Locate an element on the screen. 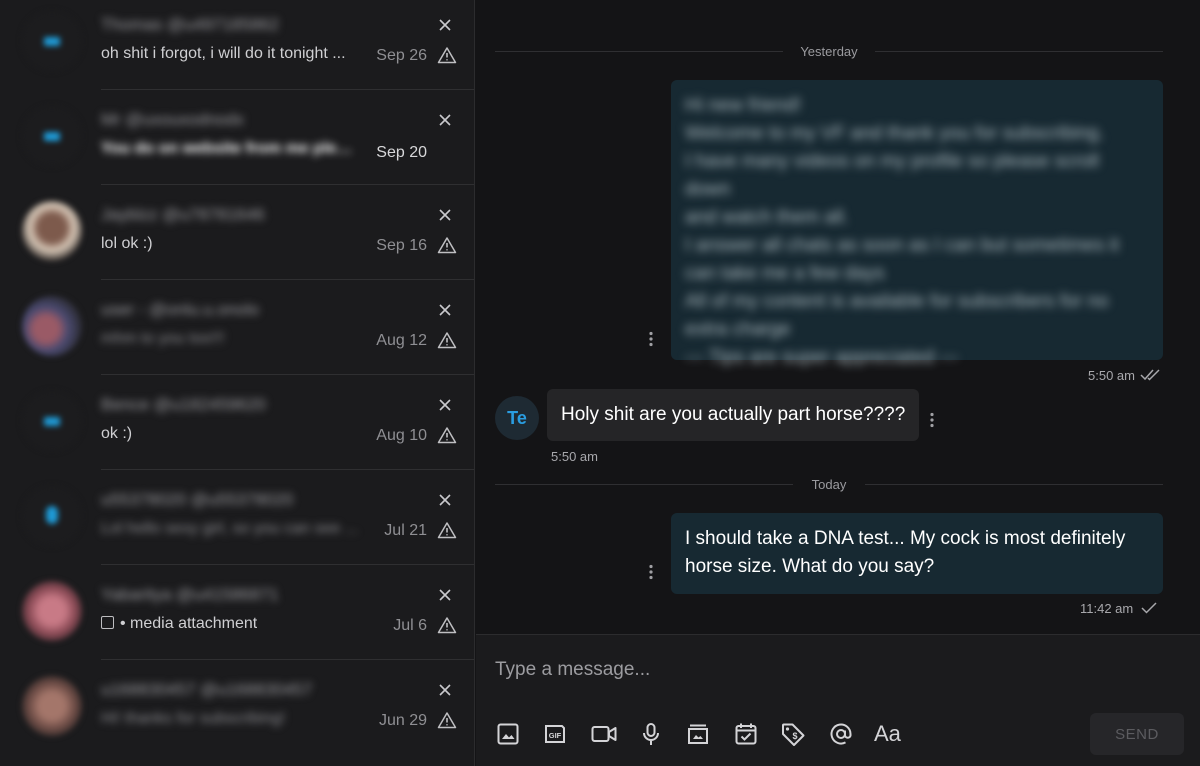  conversation-date: Sep 16 is located at coordinates (401, 245).